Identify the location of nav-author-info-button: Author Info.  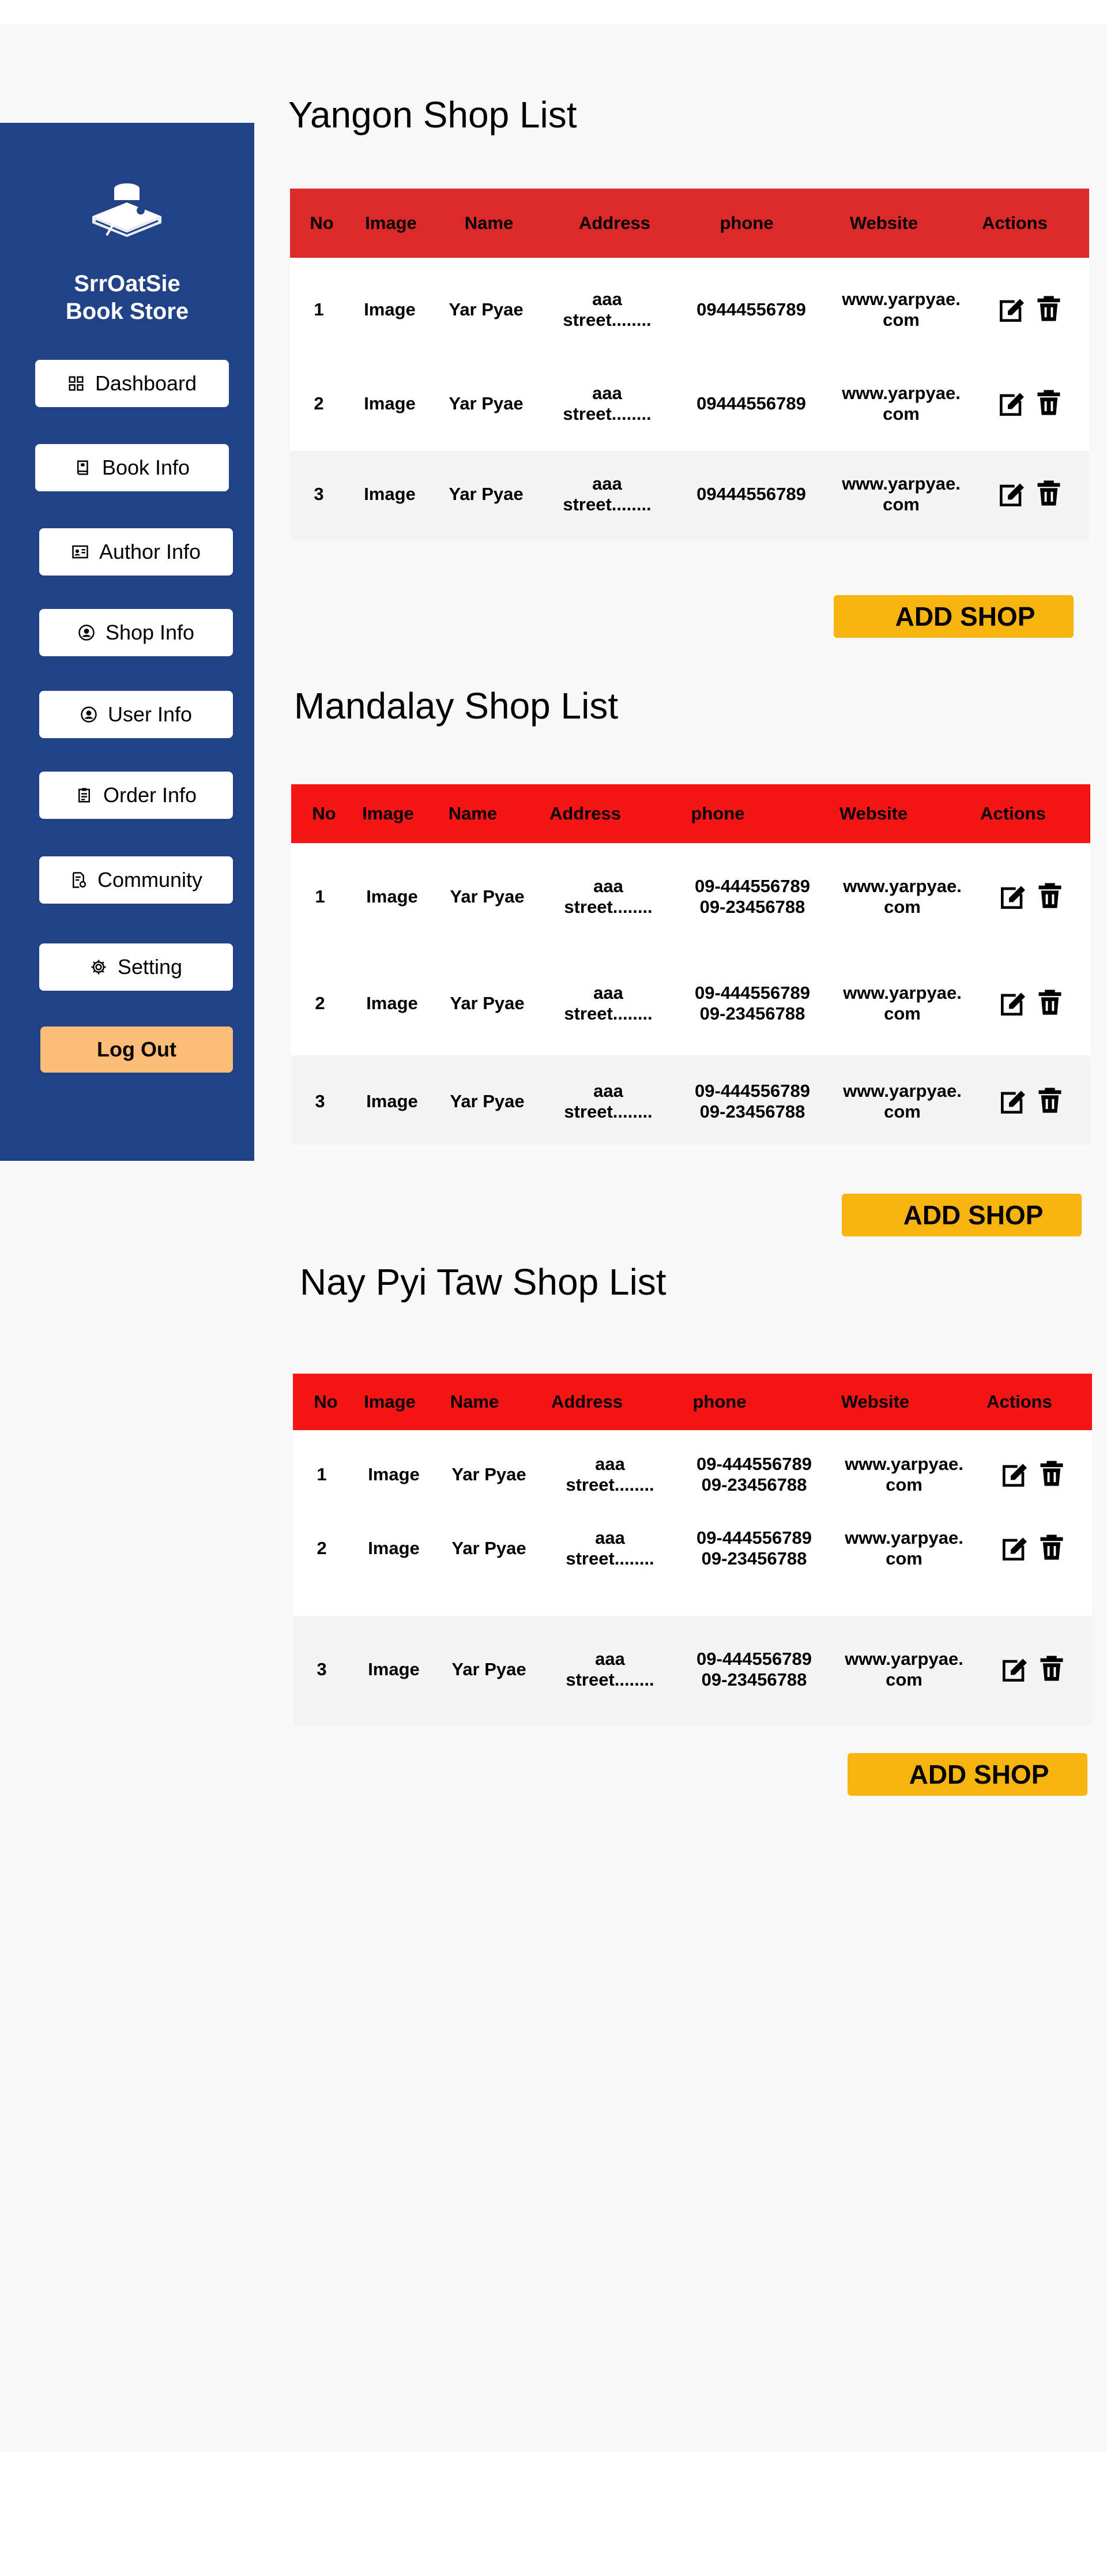
(136, 552).